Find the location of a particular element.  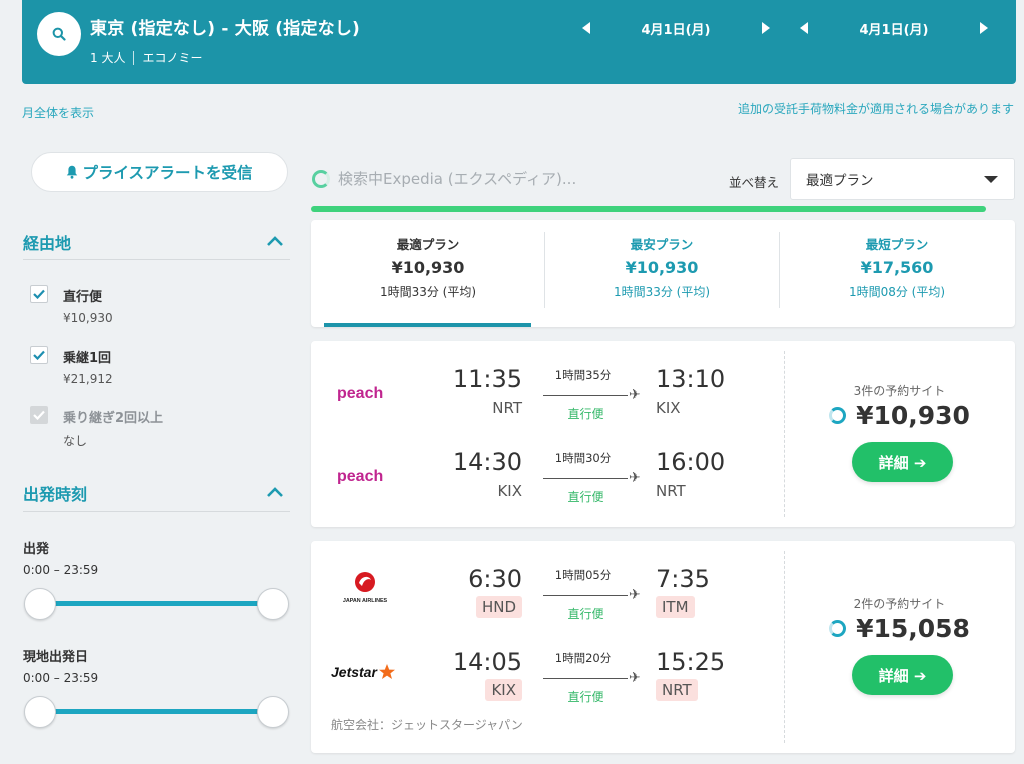

local-slider-max-handle is located at coordinates (273, 712).